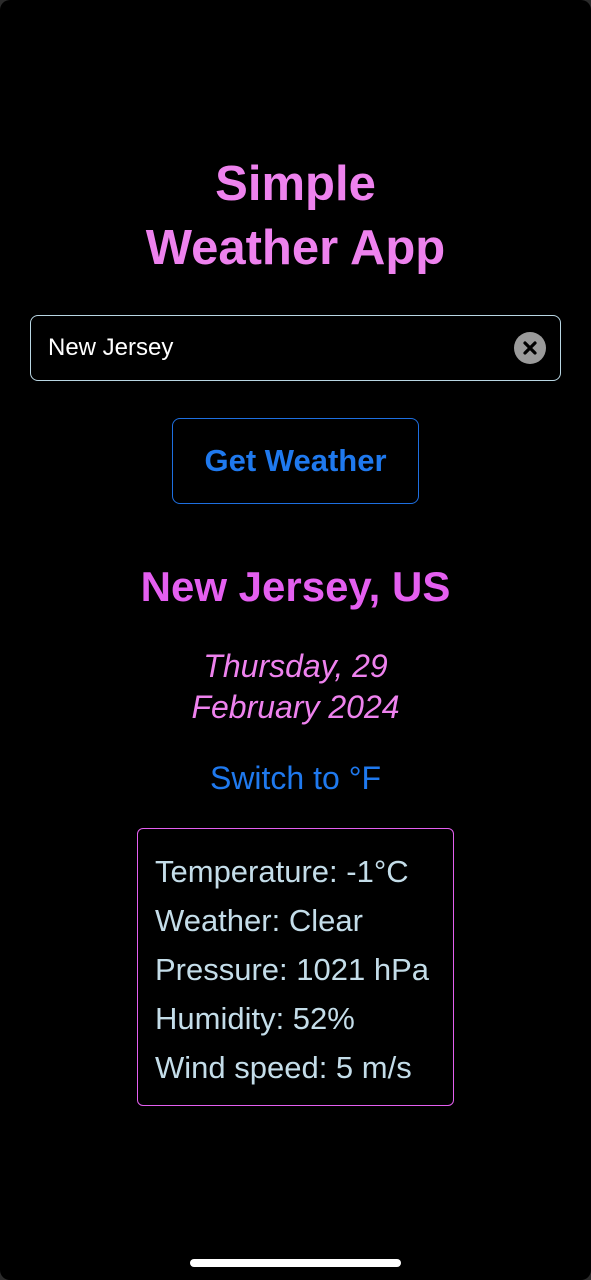 The height and width of the screenshot is (1280, 591). Describe the element at coordinates (259, 920) in the screenshot. I see `weather-condition-text: Weather: Clear` at that location.